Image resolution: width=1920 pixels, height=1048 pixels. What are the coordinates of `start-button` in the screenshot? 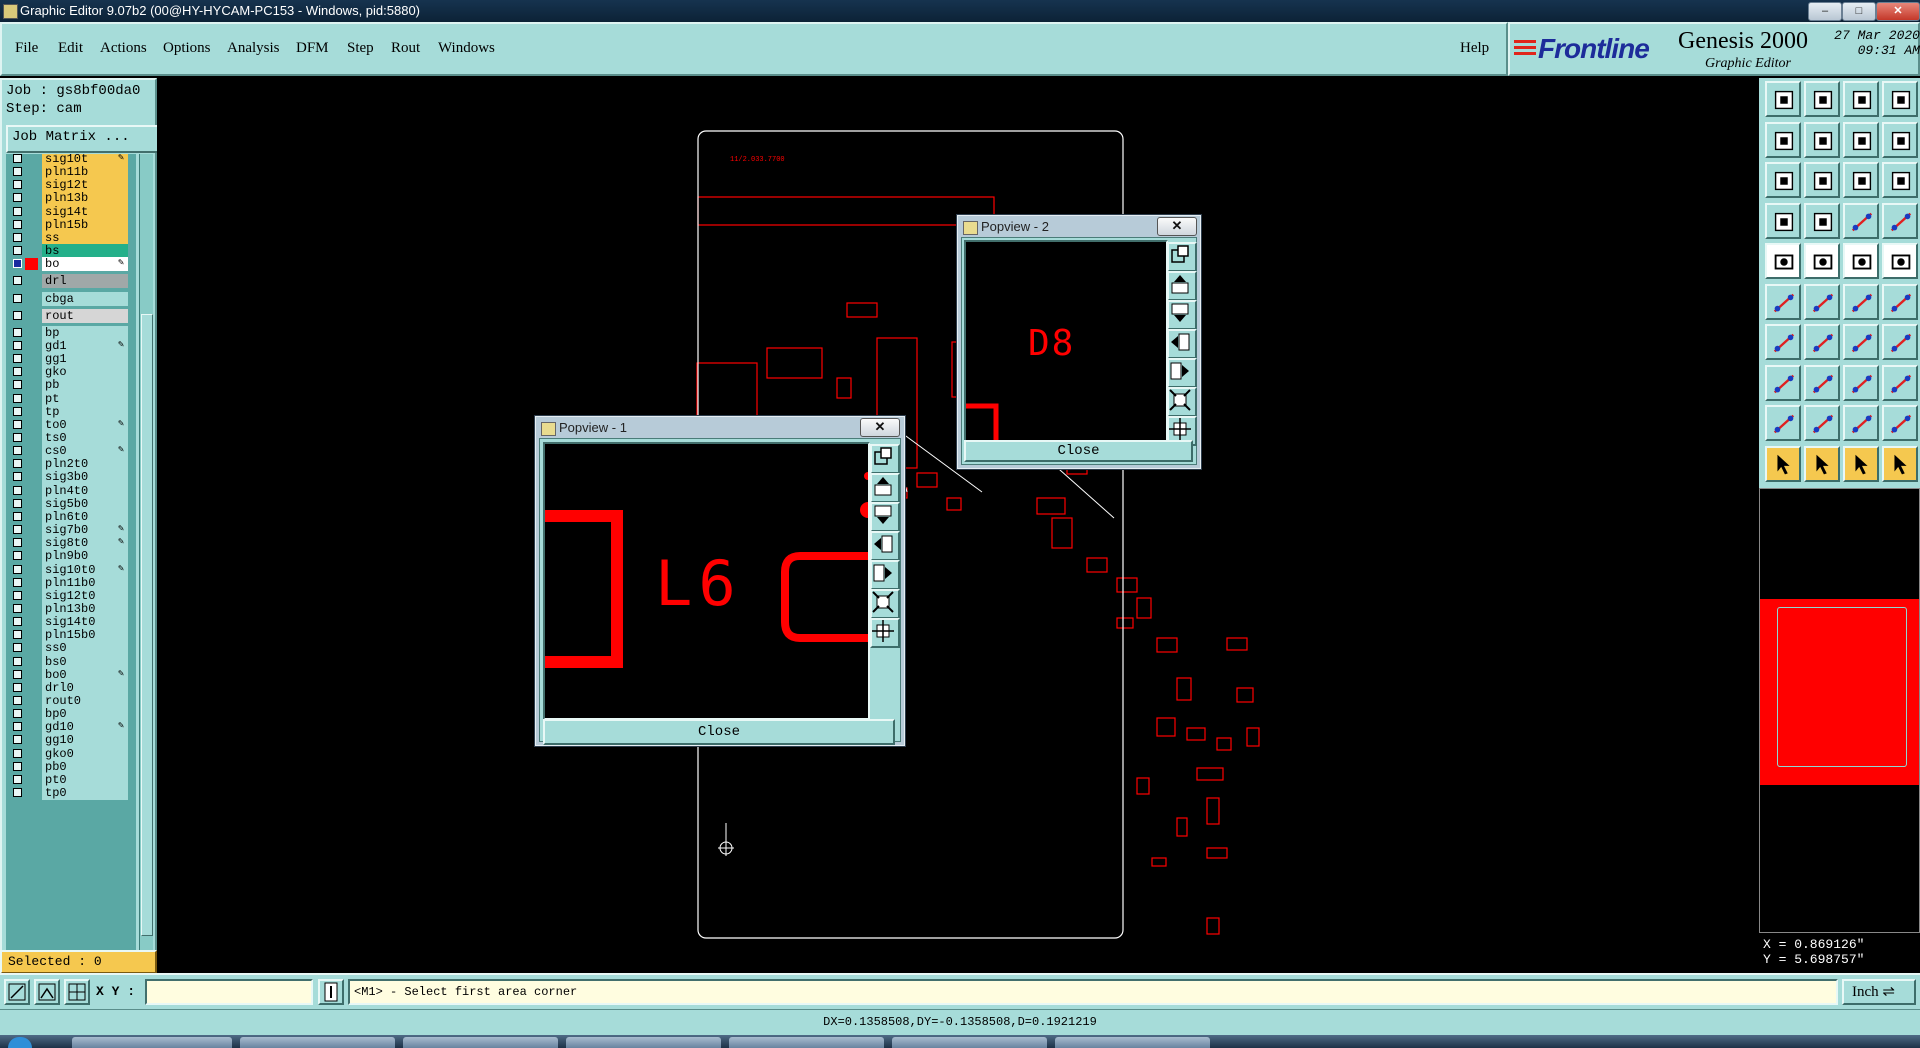 It's located at (20, 1042).